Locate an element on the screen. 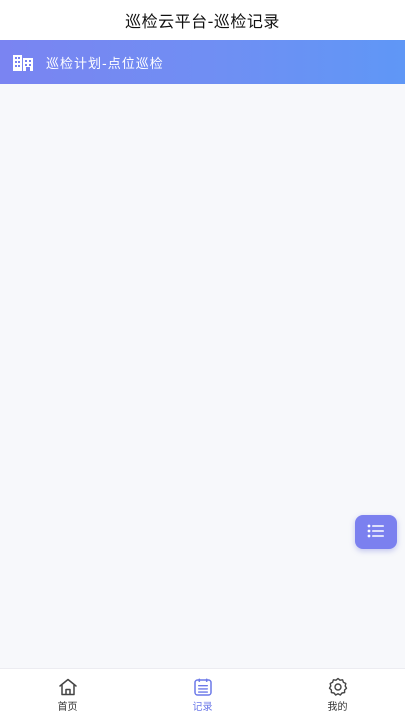  page-title: 巡检云平台-巡检记录 is located at coordinates (202, 21).